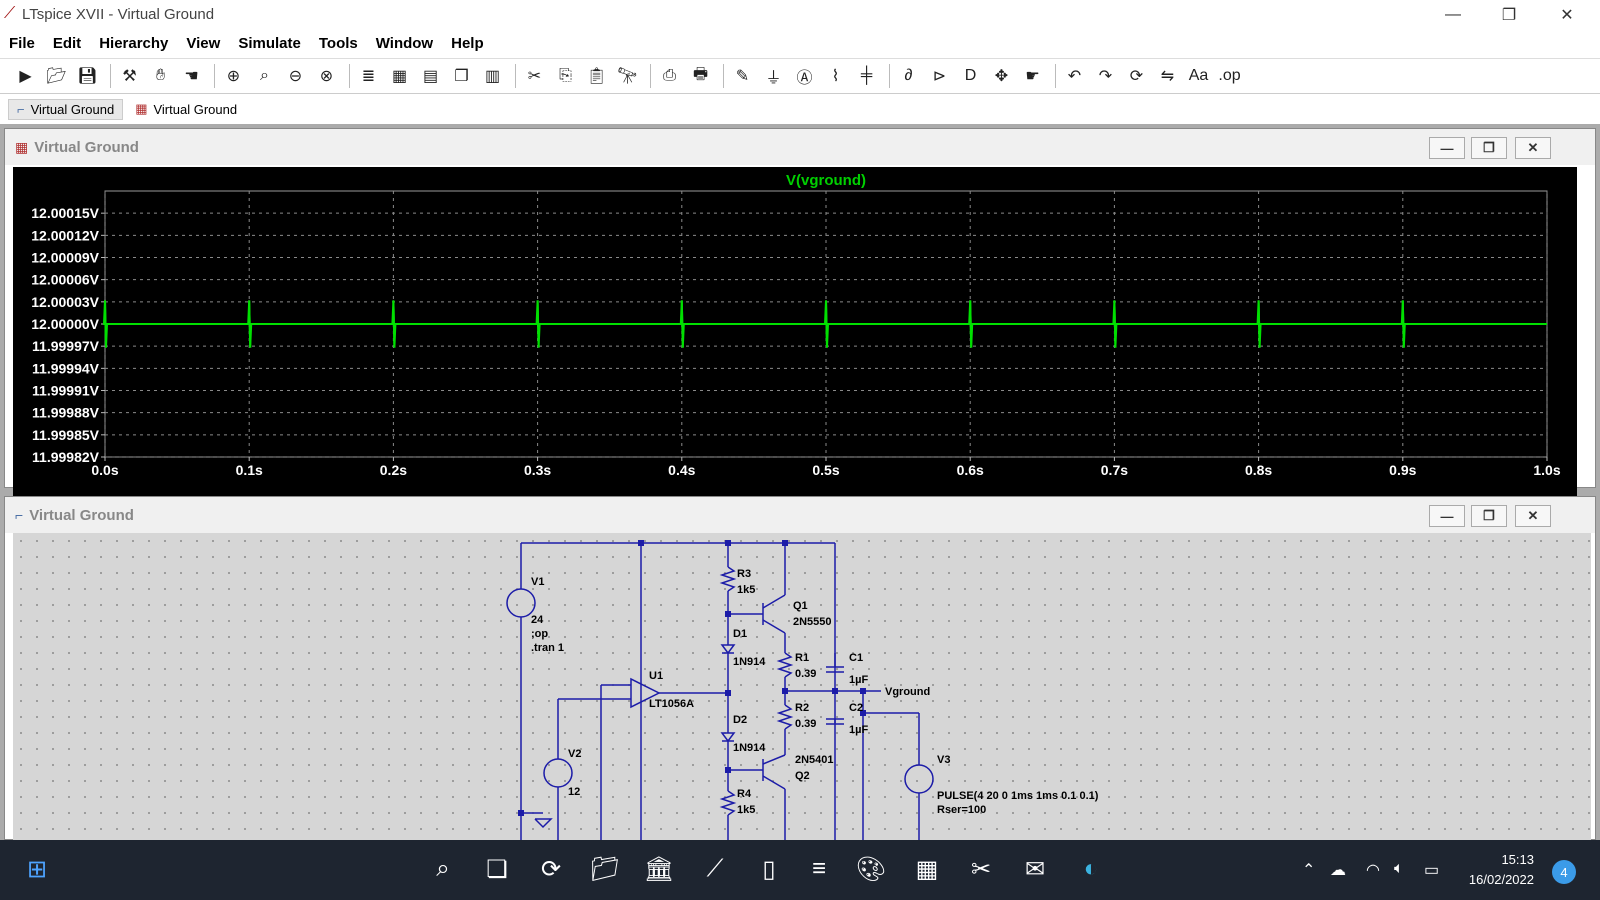 The width and height of the screenshot is (1600, 900). Describe the element at coordinates (1074, 76) in the screenshot. I see `undo-icon: ↶` at that location.